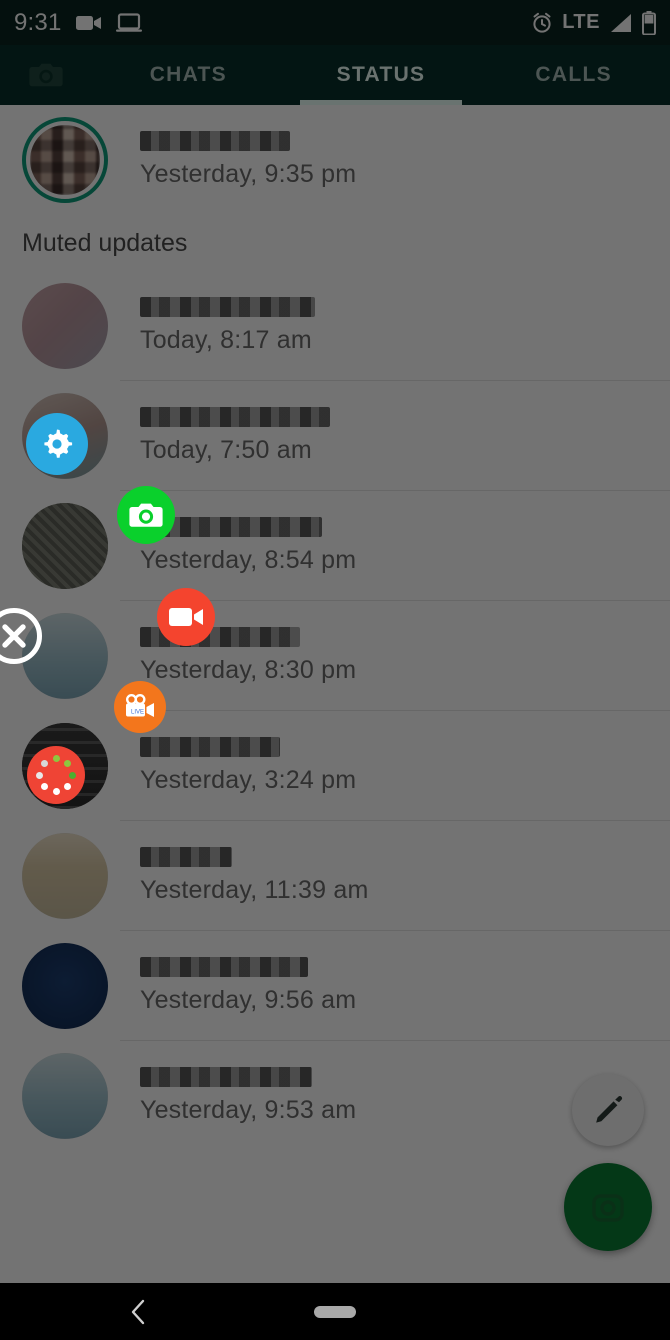 The width and height of the screenshot is (670, 1340). I want to click on list-item: Today, 8:17 am, so click(335, 326).